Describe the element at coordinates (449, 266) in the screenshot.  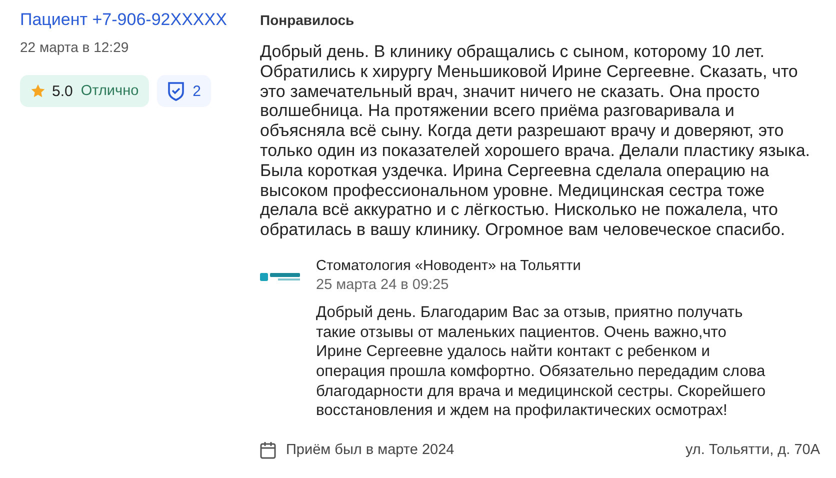
I see `clinic-name: Стоматология «Новодент» на Тольятти` at that location.